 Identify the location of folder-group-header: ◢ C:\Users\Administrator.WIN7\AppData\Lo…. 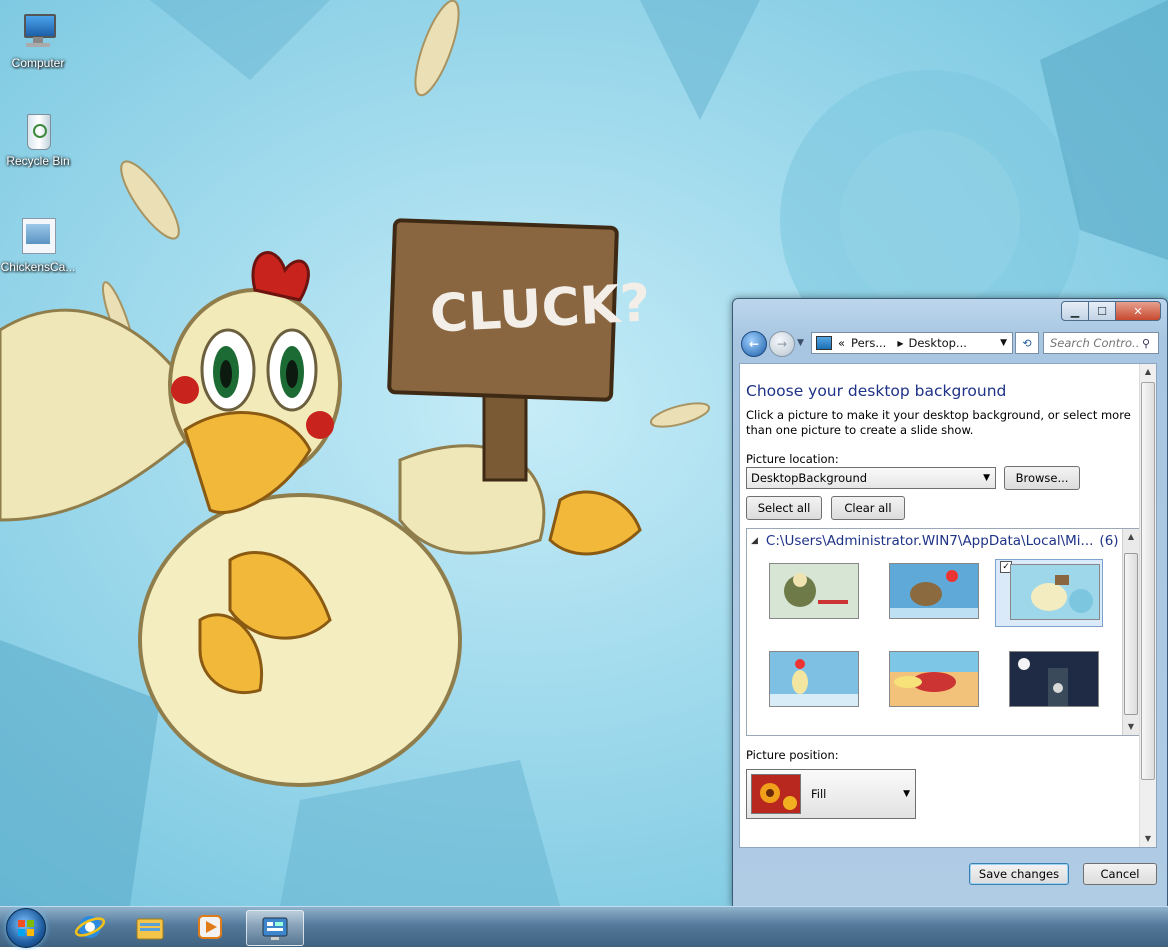
(936, 541).